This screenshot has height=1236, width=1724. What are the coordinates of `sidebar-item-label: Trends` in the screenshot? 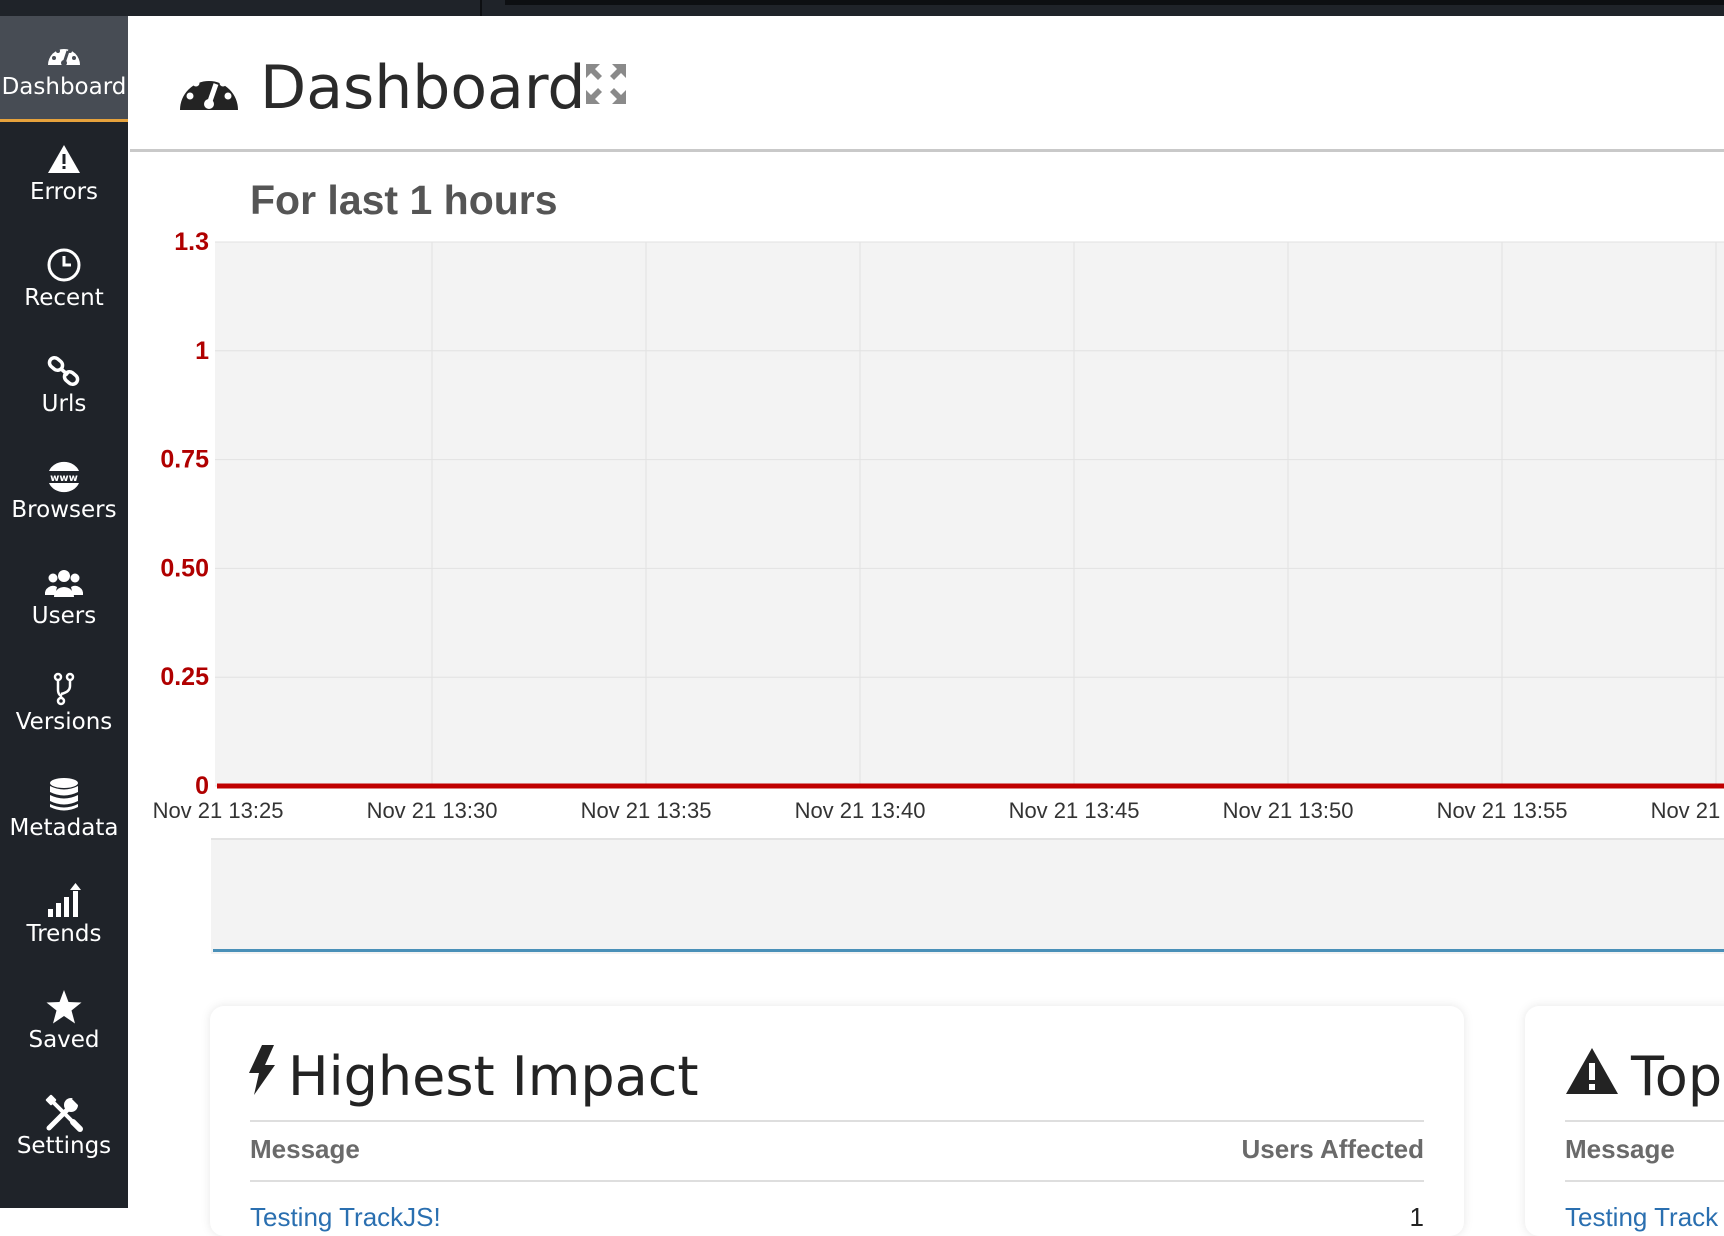 It's located at (64, 934).